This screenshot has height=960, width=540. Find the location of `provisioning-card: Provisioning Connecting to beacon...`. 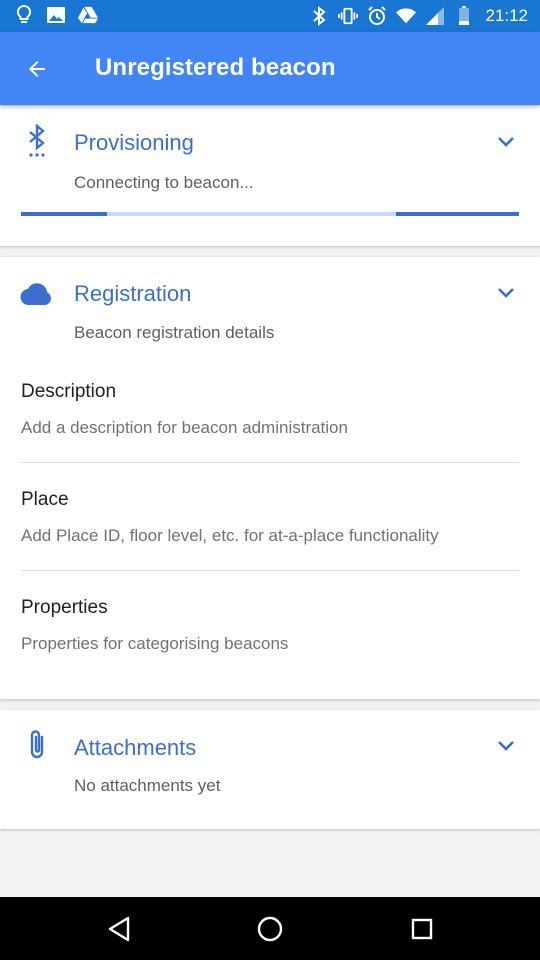

provisioning-card: Provisioning Connecting to beacon... is located at coordinates (270, 176).